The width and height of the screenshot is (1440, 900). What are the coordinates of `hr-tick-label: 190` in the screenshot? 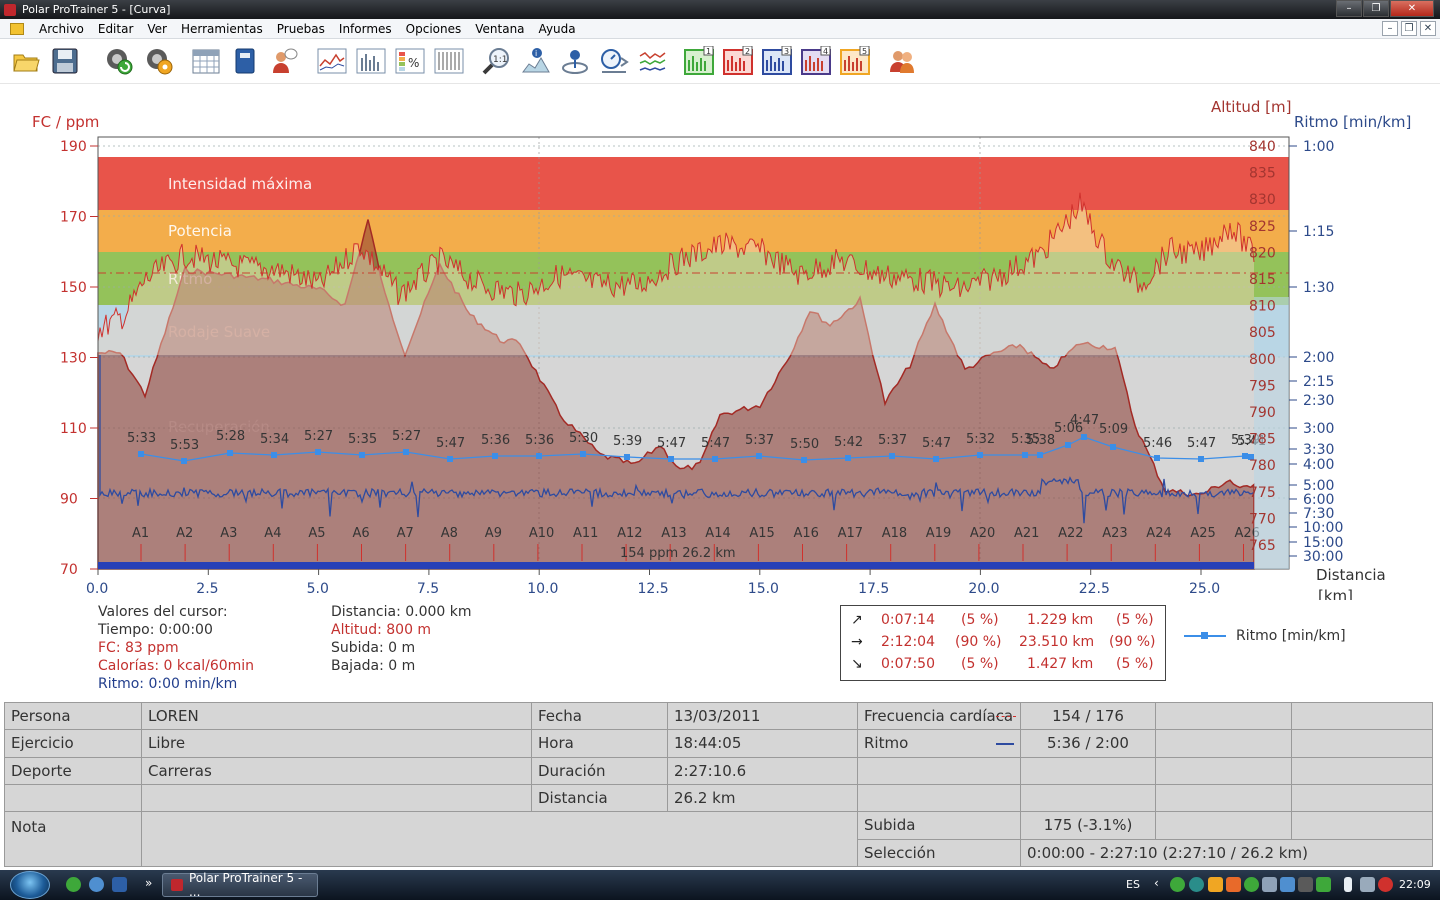 It's located at (73, 147).